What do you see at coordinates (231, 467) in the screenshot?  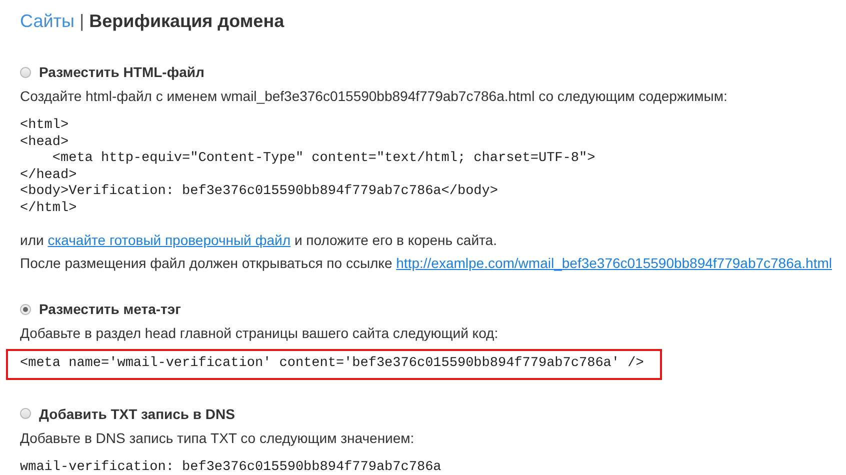 I see `code-text: wmail-verification: bef3e376c015590bb894f779ab7c786a` at bounding box center [231, 467].